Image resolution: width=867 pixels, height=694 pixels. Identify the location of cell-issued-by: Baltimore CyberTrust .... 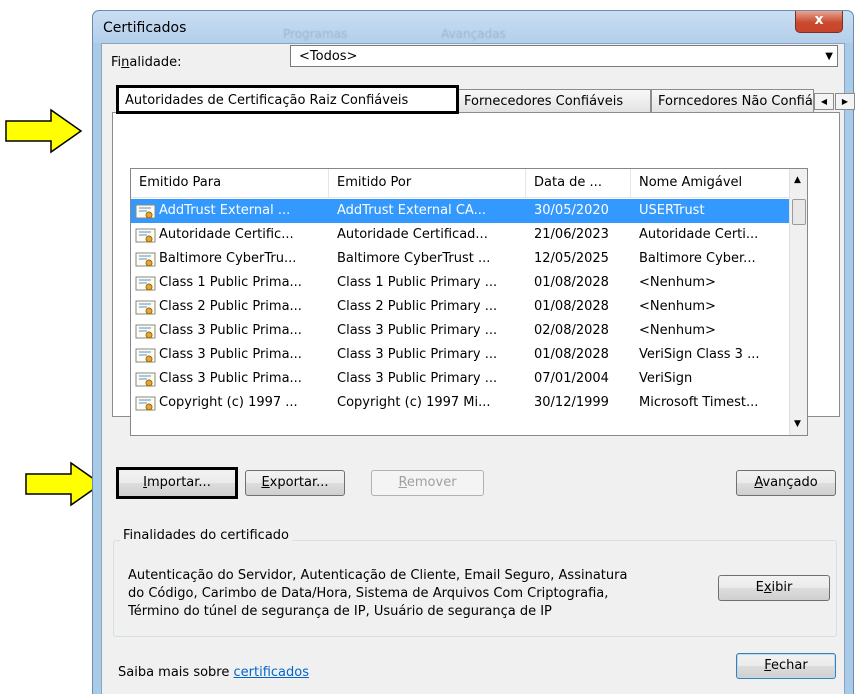
(414, 258).